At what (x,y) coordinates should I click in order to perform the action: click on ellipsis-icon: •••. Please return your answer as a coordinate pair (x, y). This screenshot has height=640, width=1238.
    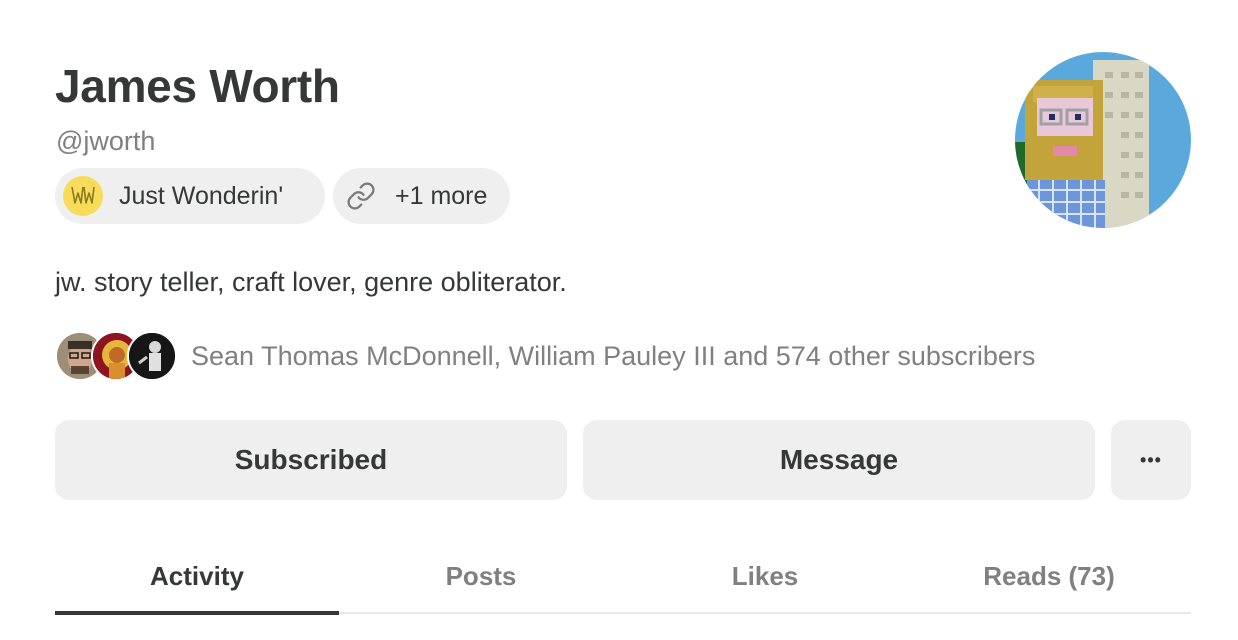
    Looking at the image, I should click on (1151, 459).